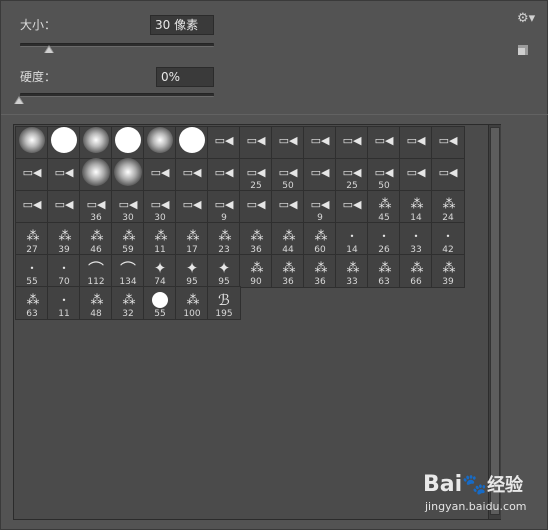 This screenshot has height=530, width=548. Describe the element at coordinates (476, 506) in the screenshot. I see `watermark-url: jingyan.baidu.com` at that location.